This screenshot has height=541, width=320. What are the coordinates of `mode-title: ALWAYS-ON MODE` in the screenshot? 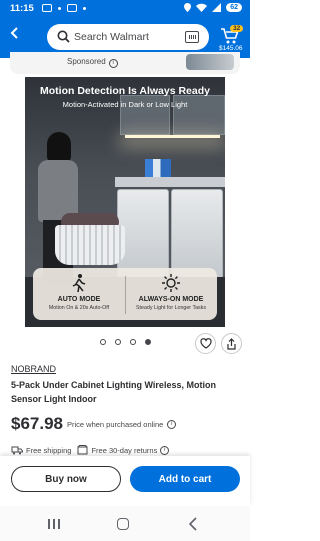 It's located at (171, 299).